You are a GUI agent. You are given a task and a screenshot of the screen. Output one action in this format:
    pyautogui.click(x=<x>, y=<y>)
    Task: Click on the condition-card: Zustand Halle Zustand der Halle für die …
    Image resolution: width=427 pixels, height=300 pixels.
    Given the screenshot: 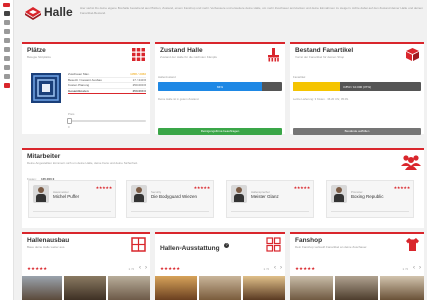 What is the action you would take?
    pyautogui.click(x=220, y=88)
    